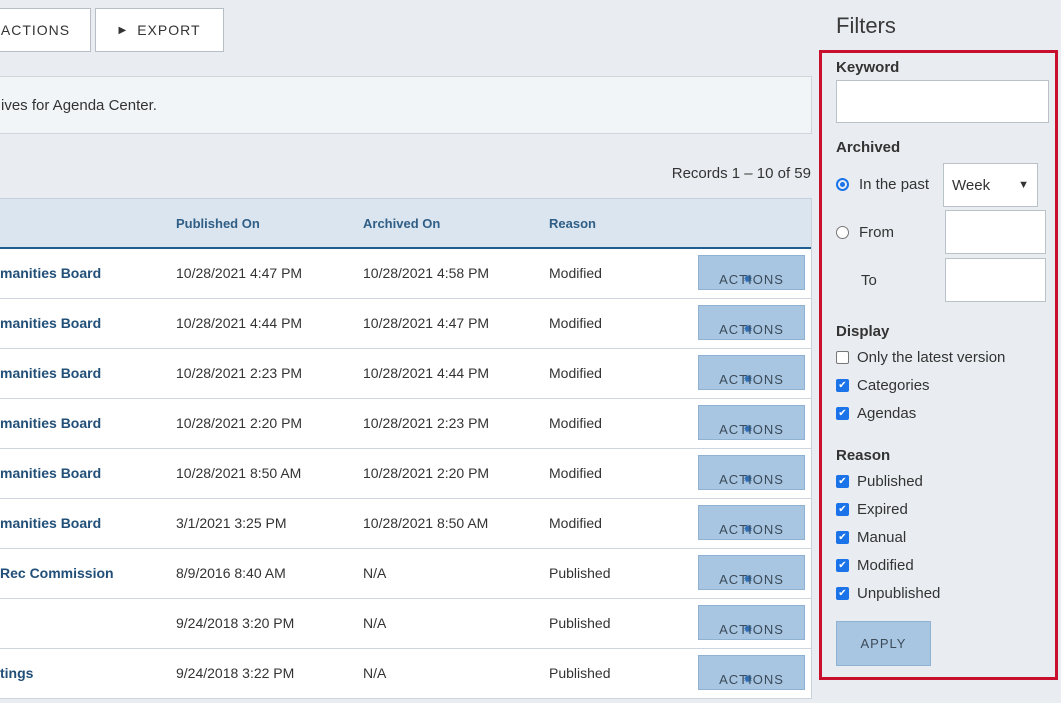 The width and height of the screenshot is (1061, 703). I want to click on checkbox-label: Unpublished, so click(899, 593).